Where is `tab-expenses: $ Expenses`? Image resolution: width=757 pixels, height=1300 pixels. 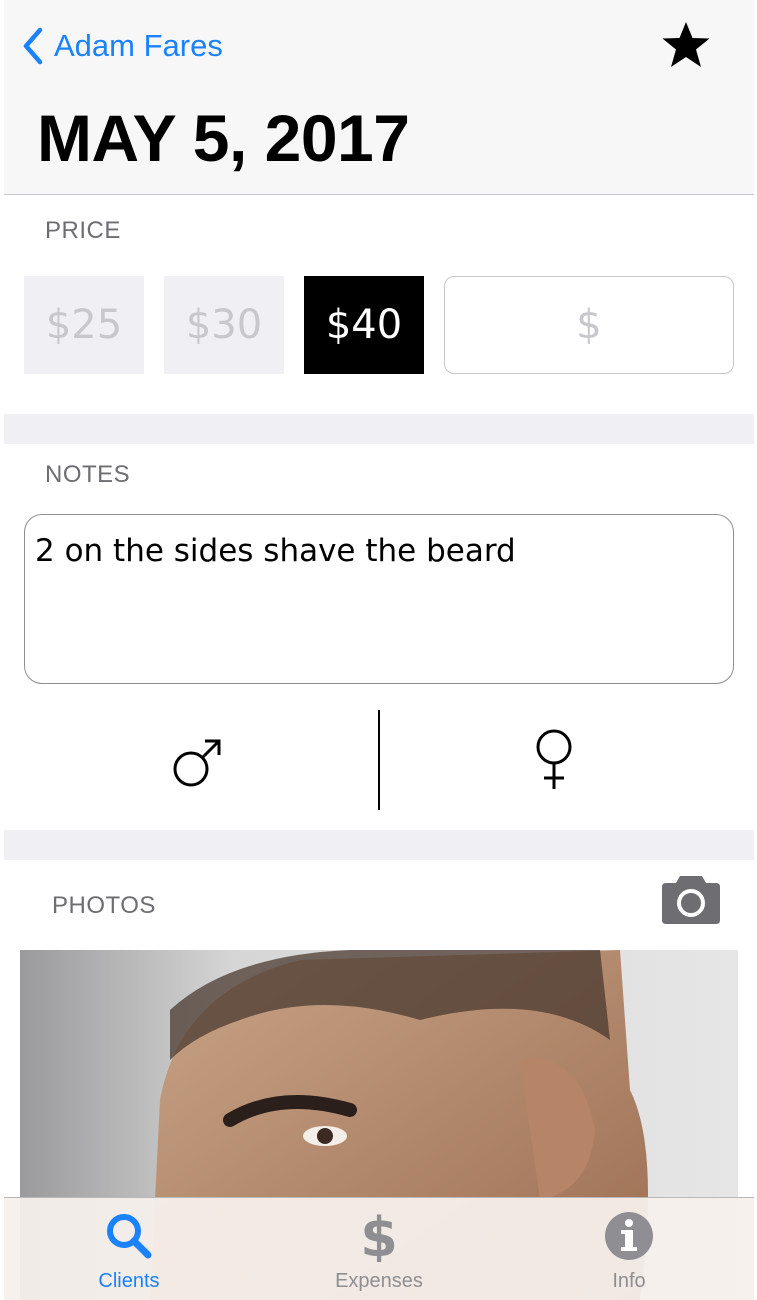
tab-expenses: $ Expenses is located at coordinates (379, 1249).